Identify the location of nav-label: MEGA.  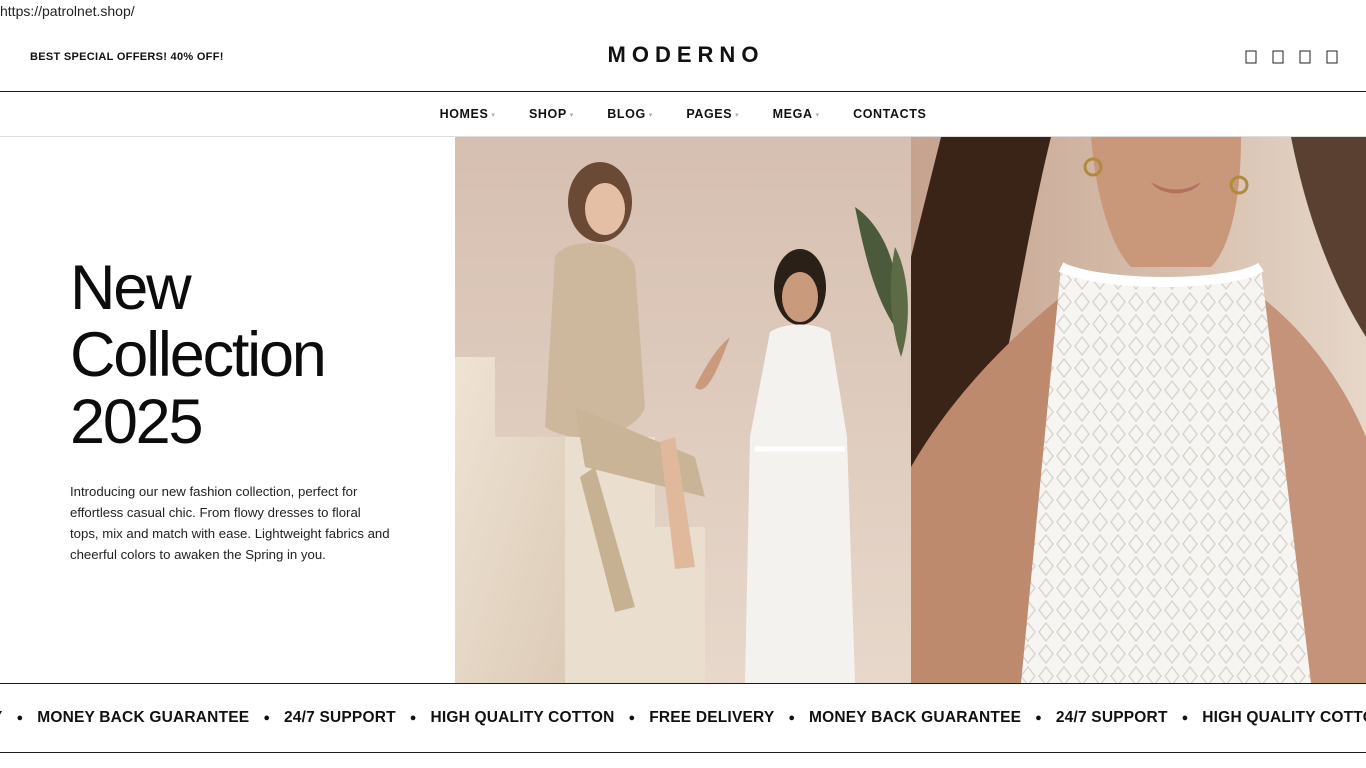
(792, 114).